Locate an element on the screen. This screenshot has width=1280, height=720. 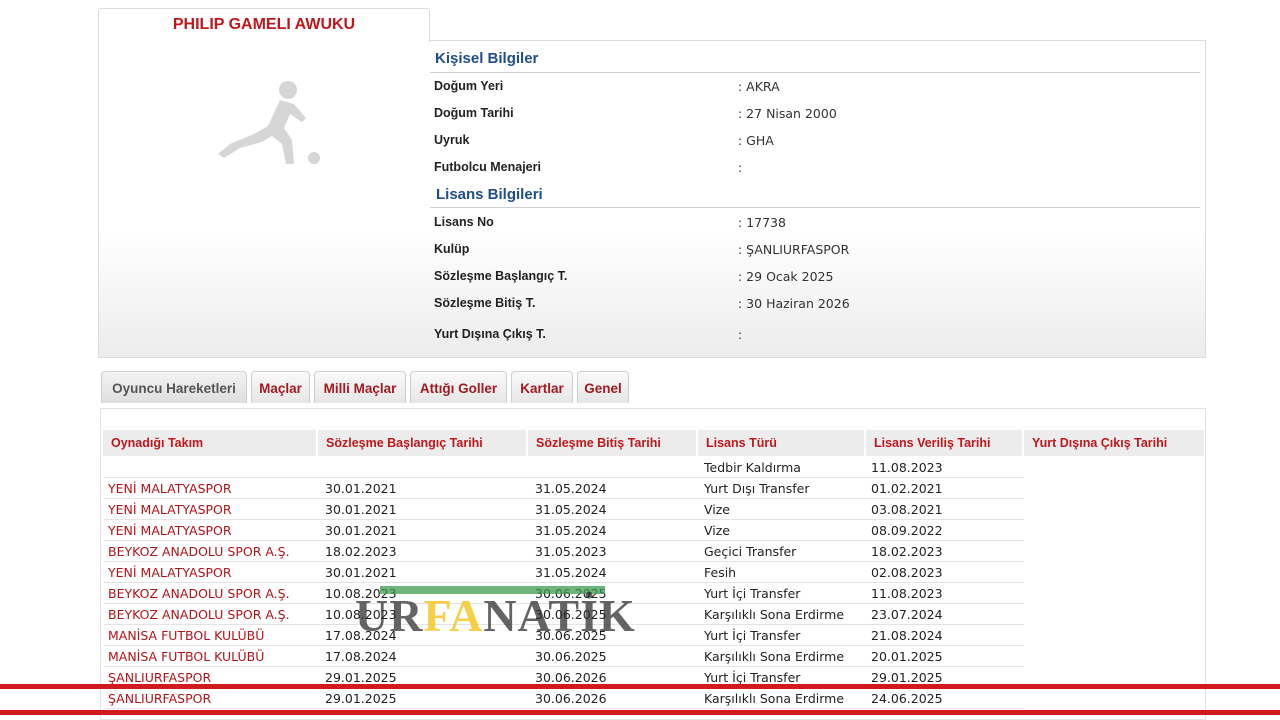
license-type-cell: Yurt Dışı Transfer is located at coordinates (757, 488).